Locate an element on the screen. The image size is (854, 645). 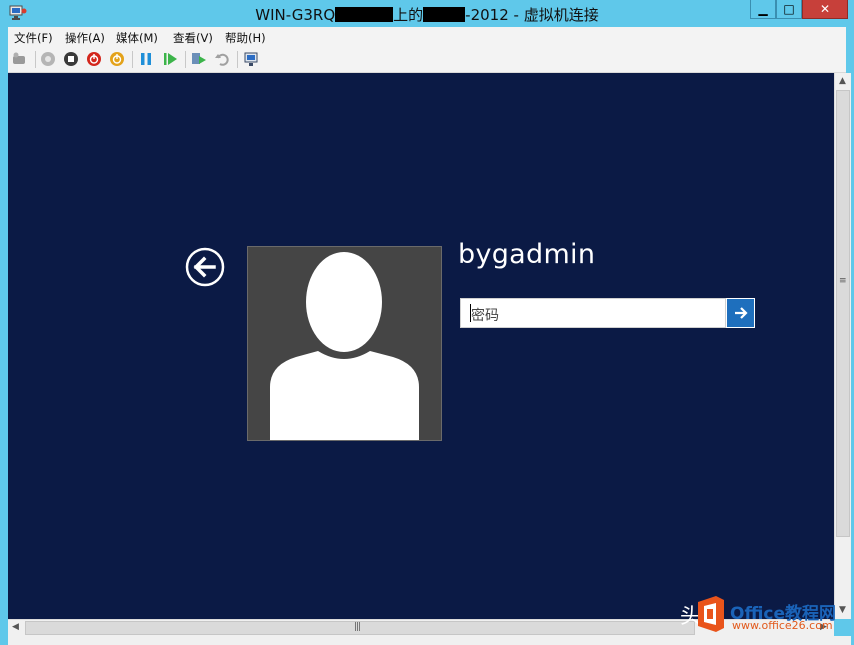
vertical-scroll-thumb: ≡ is located at coordinates (843, 313).